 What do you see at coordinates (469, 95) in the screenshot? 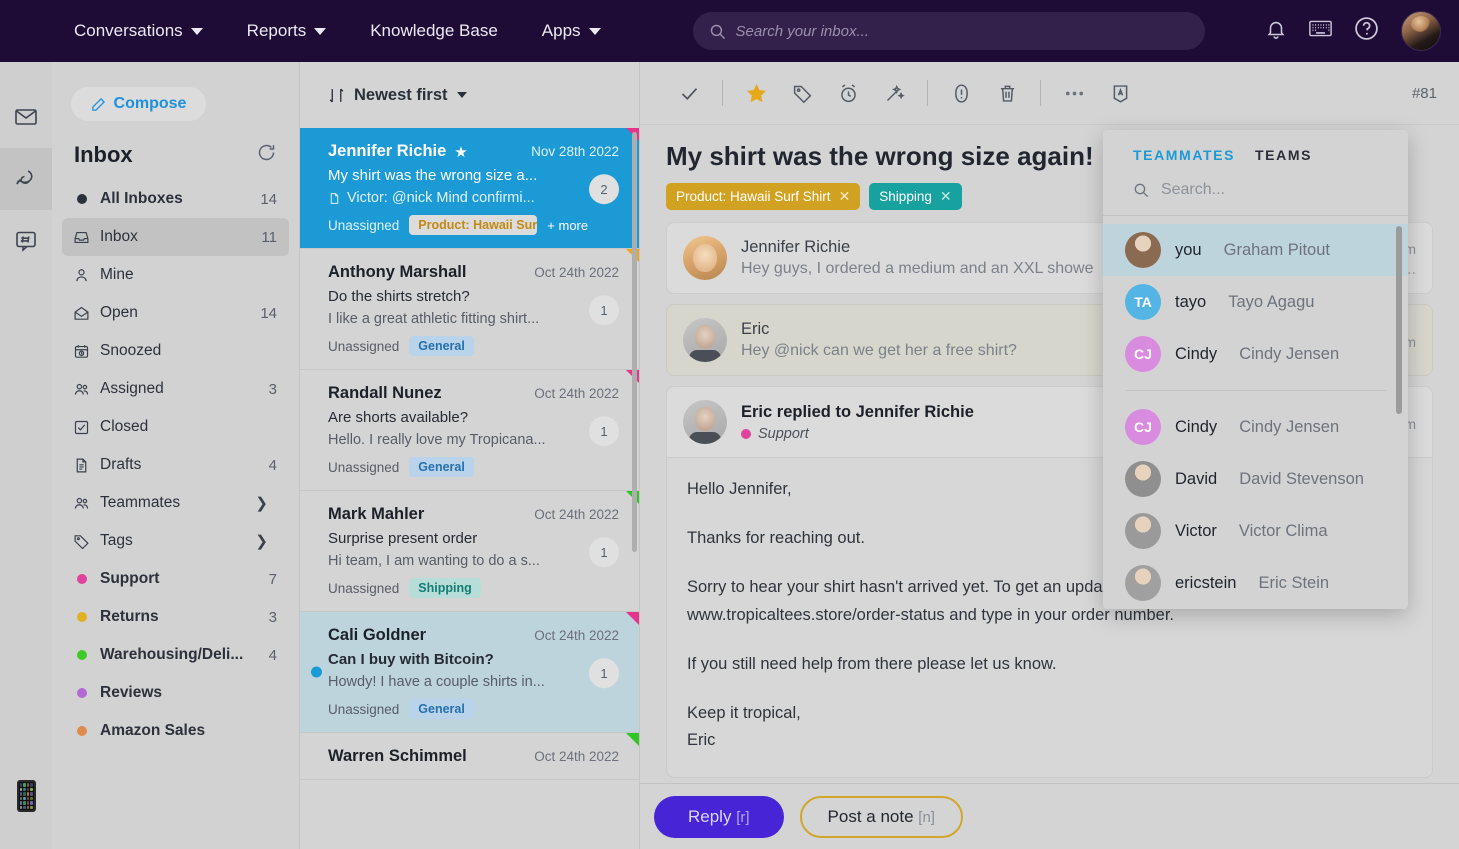
I see `sort-control: Newest first` at bounding box center [469, 95].